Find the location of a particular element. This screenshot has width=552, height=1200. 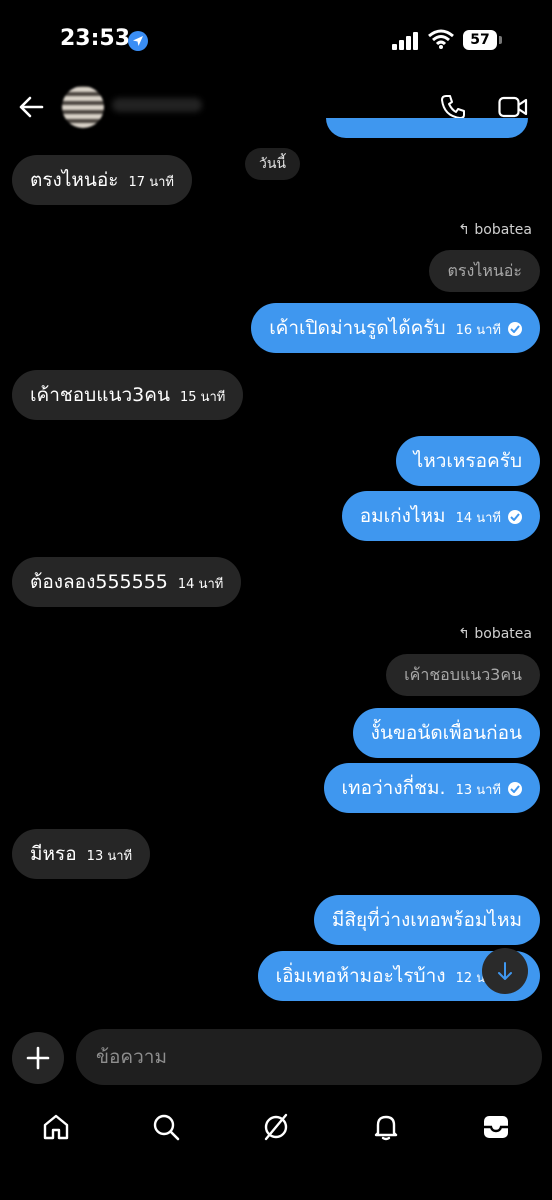

message-text: มีหรอ is located at coordinates (53, 854).